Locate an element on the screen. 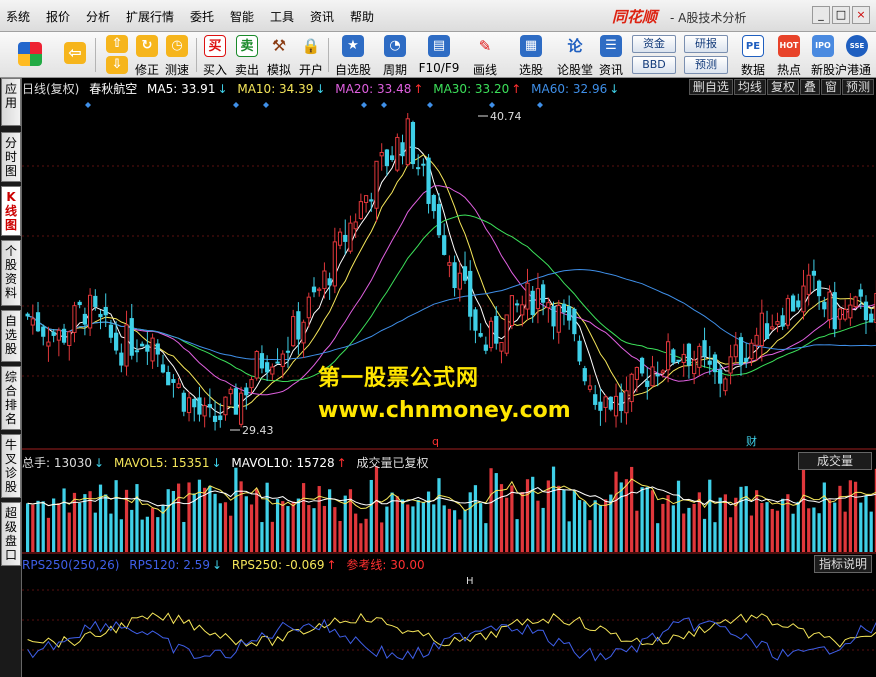 The width and height of the screenshot is (876, 677). data-button: PE 数据 is located at coordinates (753, 55).